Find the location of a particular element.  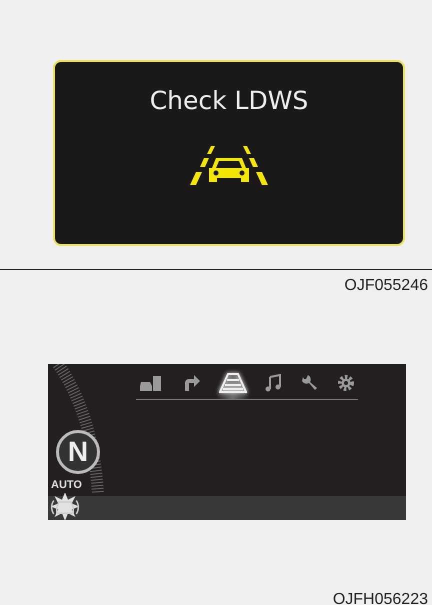

figure-code: OJFH056223 is located at coordinates (380, 597).